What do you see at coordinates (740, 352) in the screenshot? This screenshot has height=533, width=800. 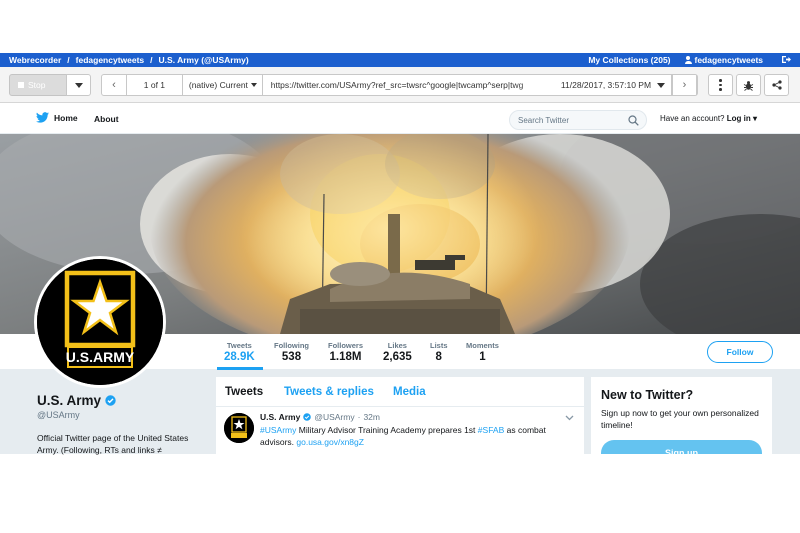 I see `follow-button: Follow` at bounding box center [740, 352].